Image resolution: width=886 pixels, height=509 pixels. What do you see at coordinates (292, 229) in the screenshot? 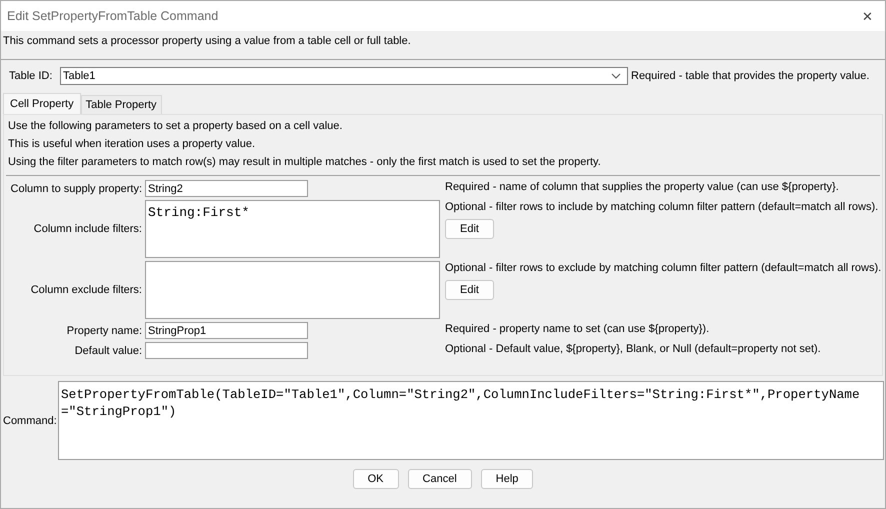
I see `text-area: String:First*` at bounding box center [292, 229].